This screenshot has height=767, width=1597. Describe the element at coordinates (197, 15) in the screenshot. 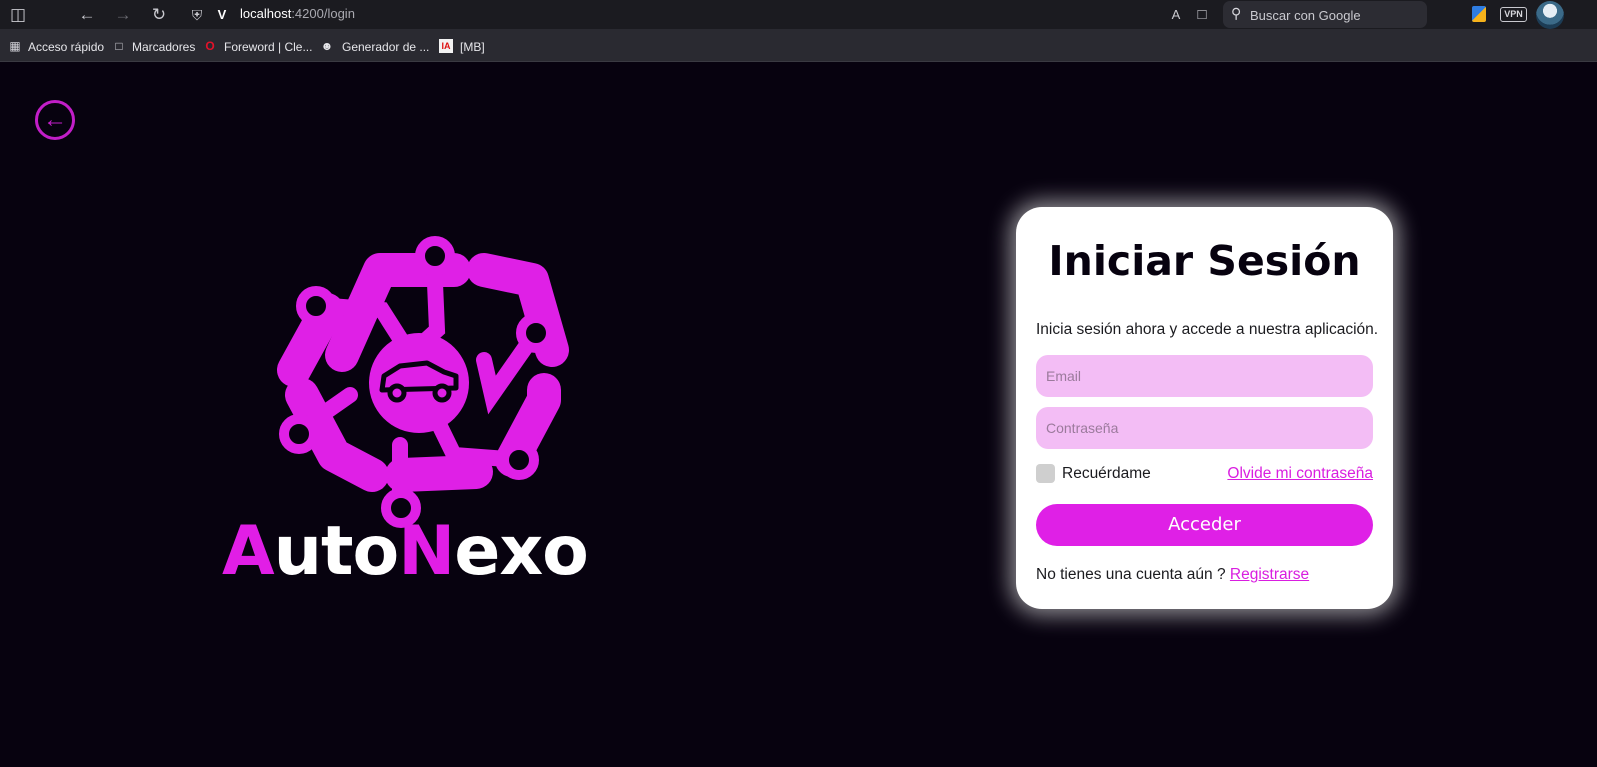

I see `shield-icon: ⛨` at that location.